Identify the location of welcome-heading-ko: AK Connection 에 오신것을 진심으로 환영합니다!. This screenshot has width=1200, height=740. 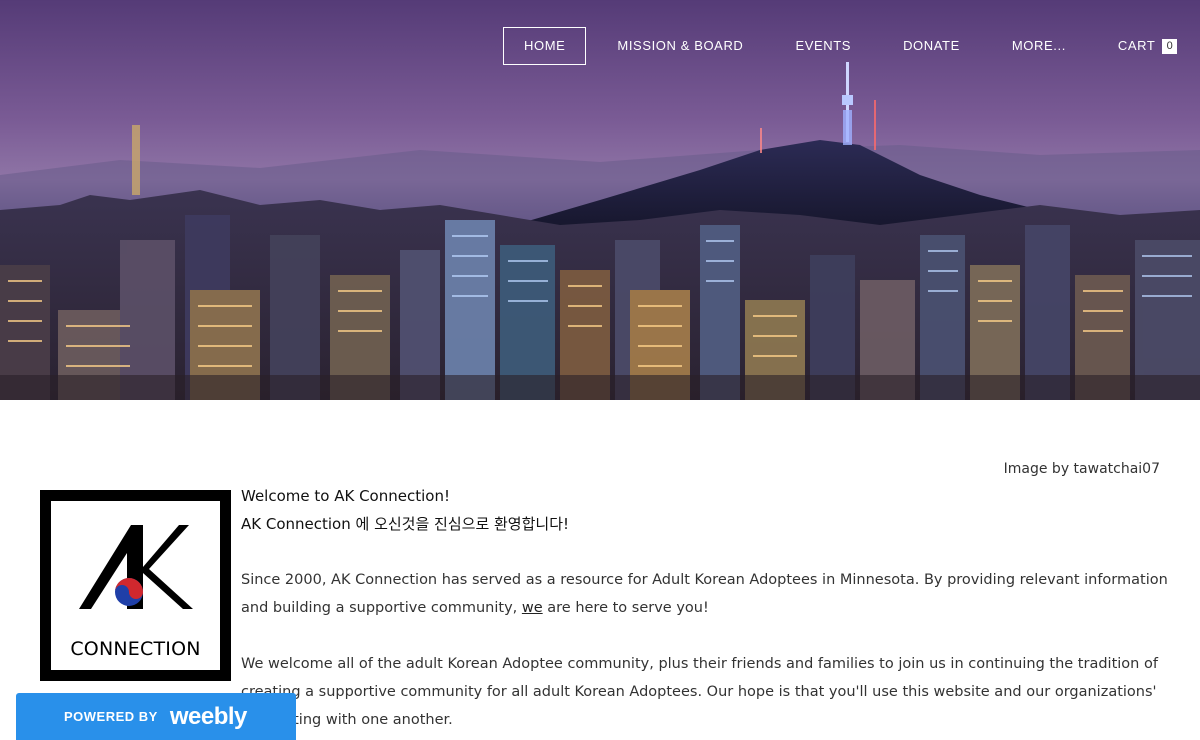
(405, 524).